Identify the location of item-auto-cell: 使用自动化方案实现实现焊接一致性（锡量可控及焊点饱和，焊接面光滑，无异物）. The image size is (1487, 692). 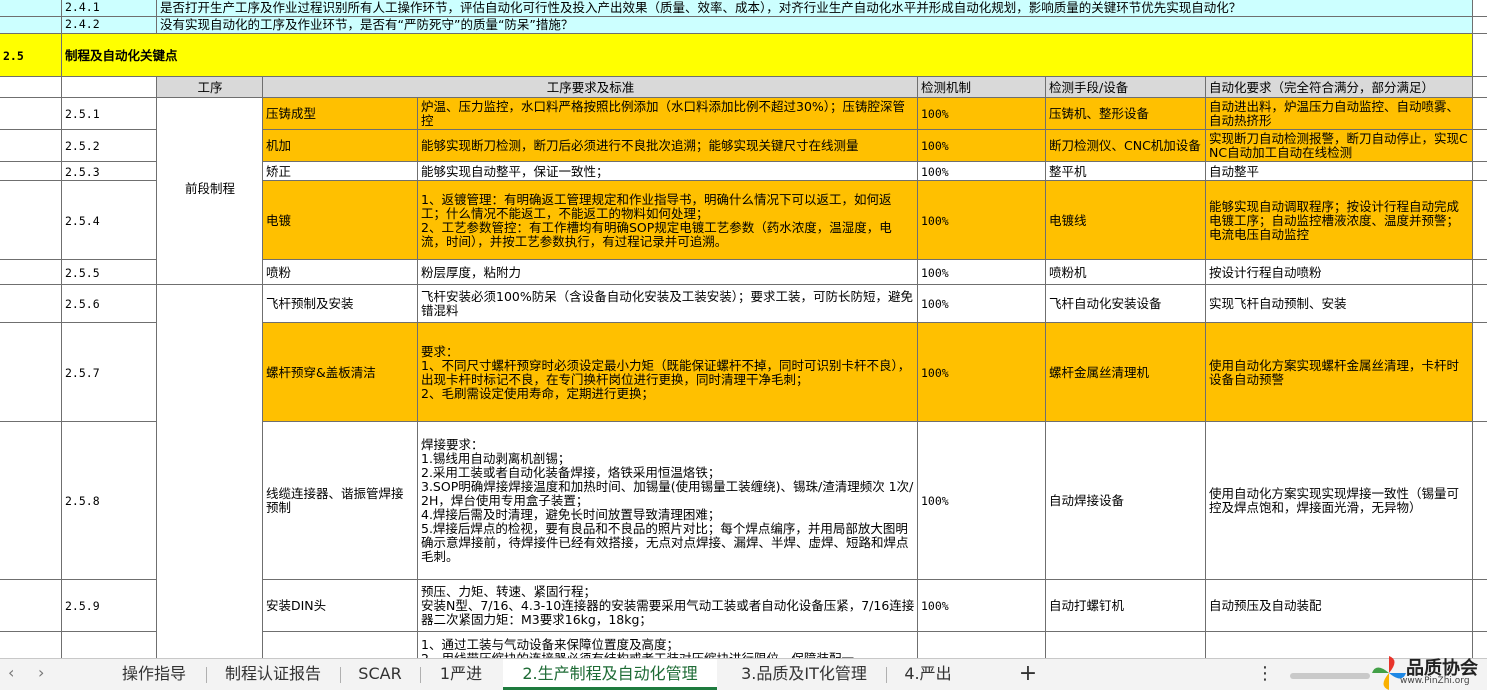
(1339, 501).